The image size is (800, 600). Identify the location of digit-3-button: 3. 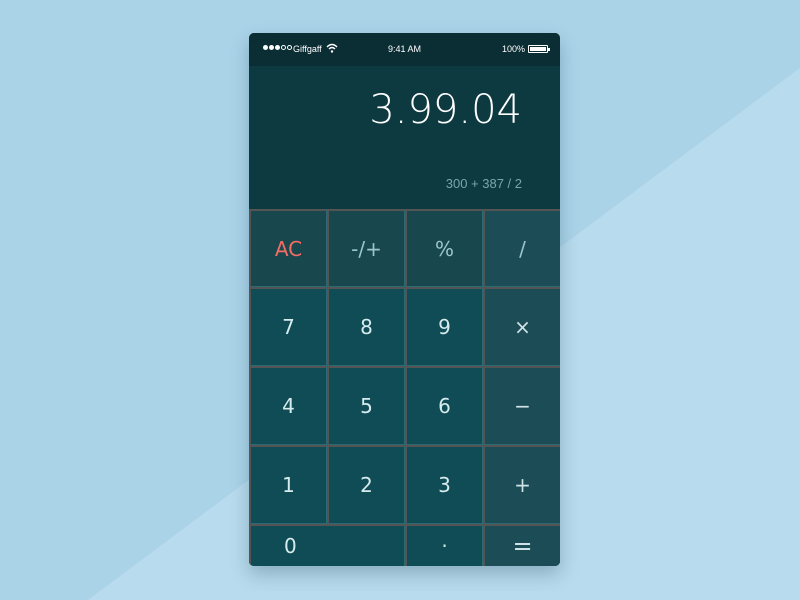
(444, 484).